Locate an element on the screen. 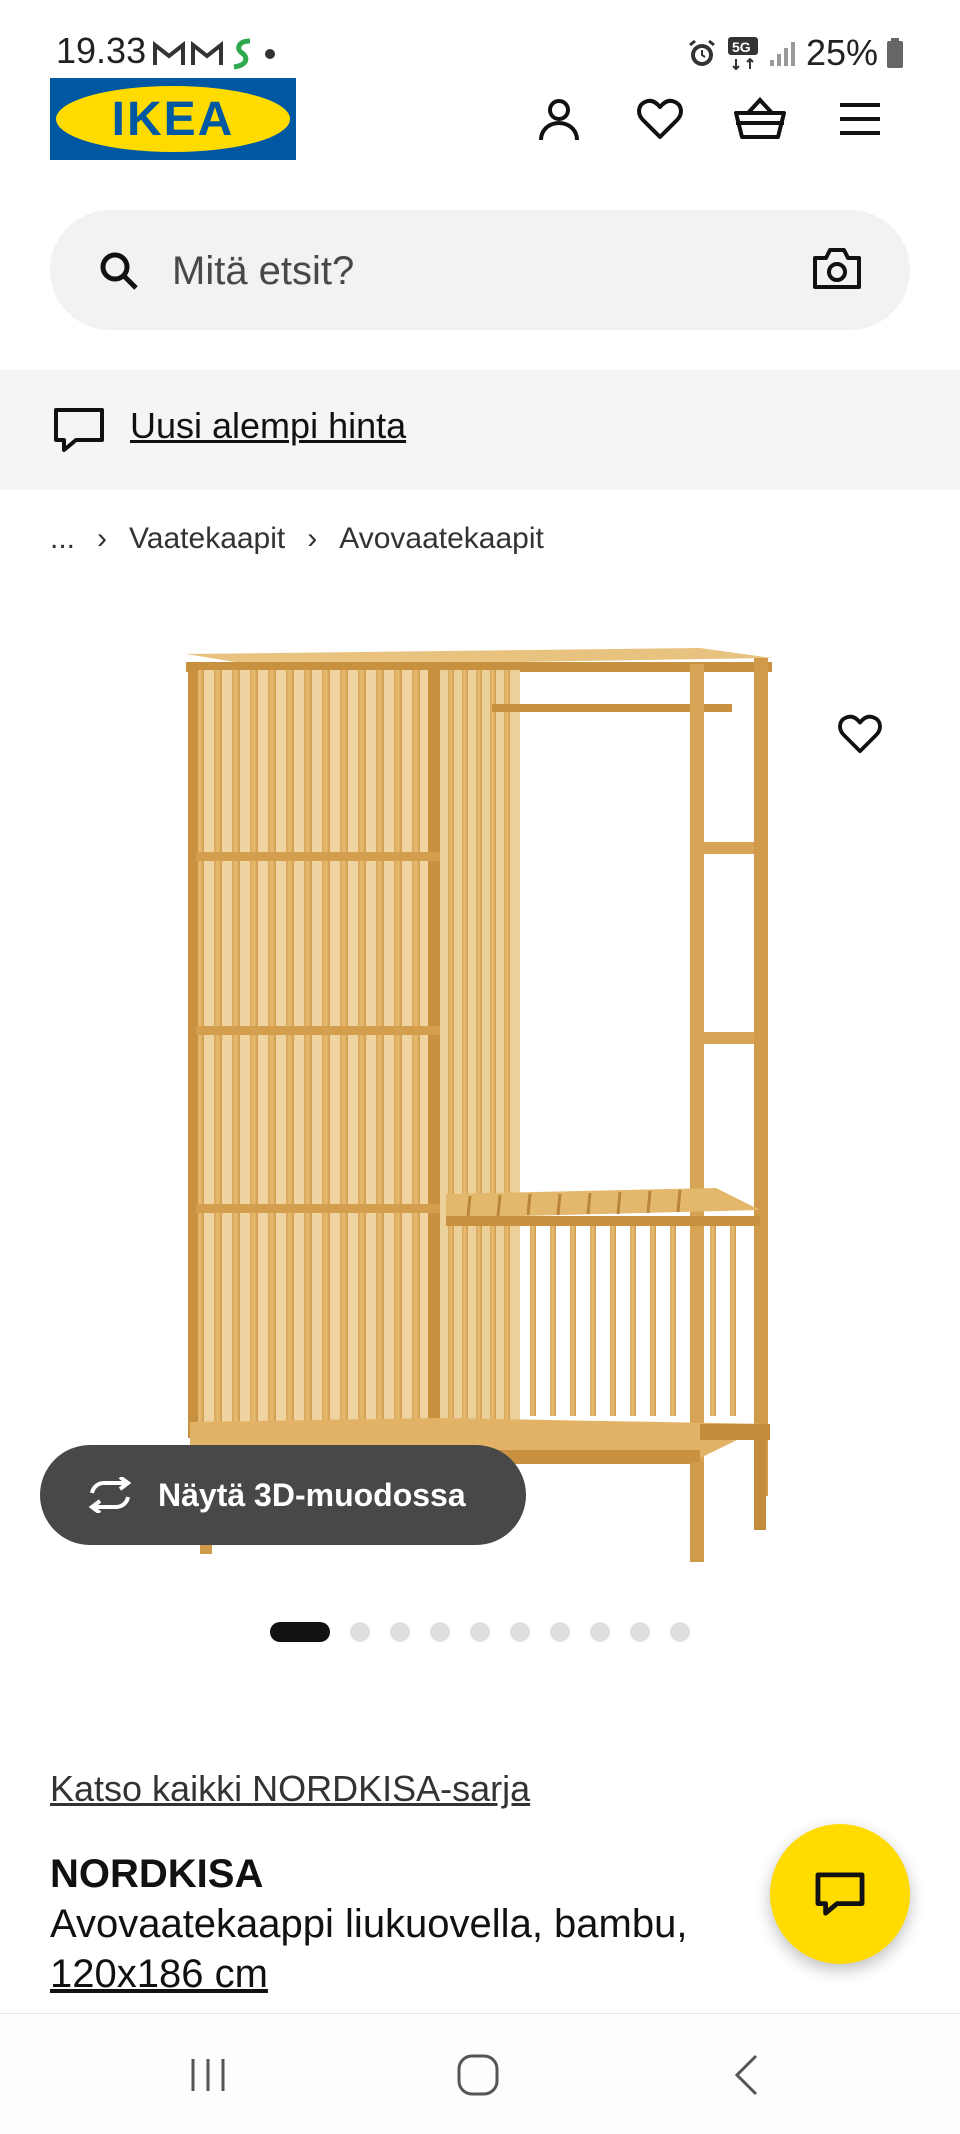 The width and height of the screenshot is (960, 2134). favourites-button is located at coordinates (660, 119).